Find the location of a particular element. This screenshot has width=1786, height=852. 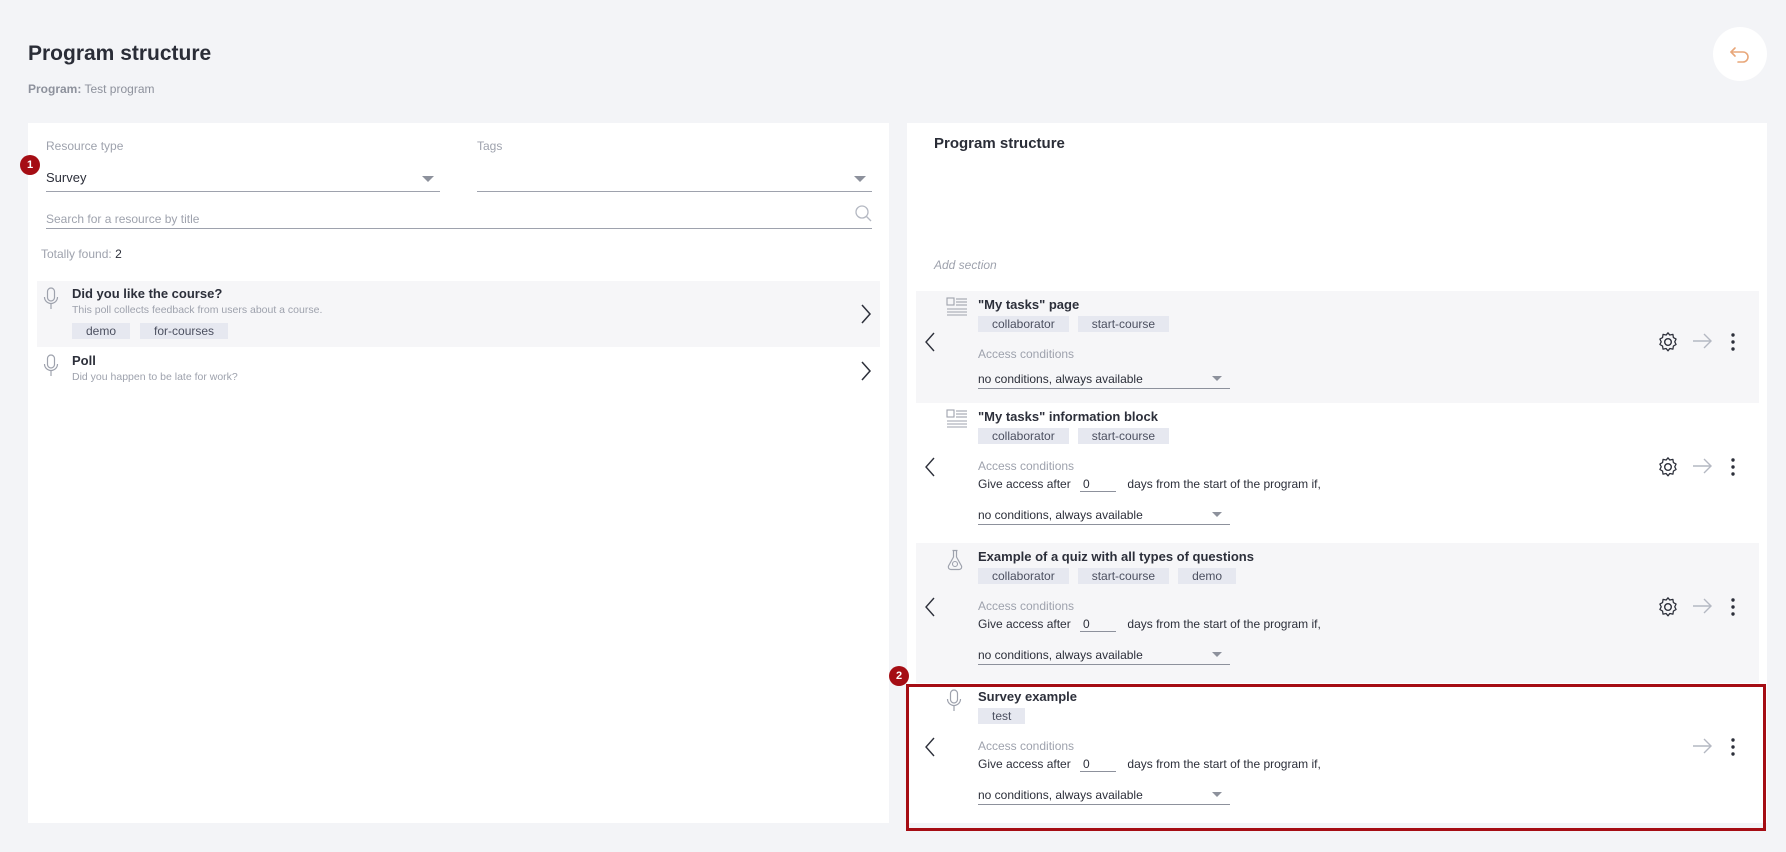

resource-item: Poll Did you happen to be late for work? is located at coordinates (458, 371).